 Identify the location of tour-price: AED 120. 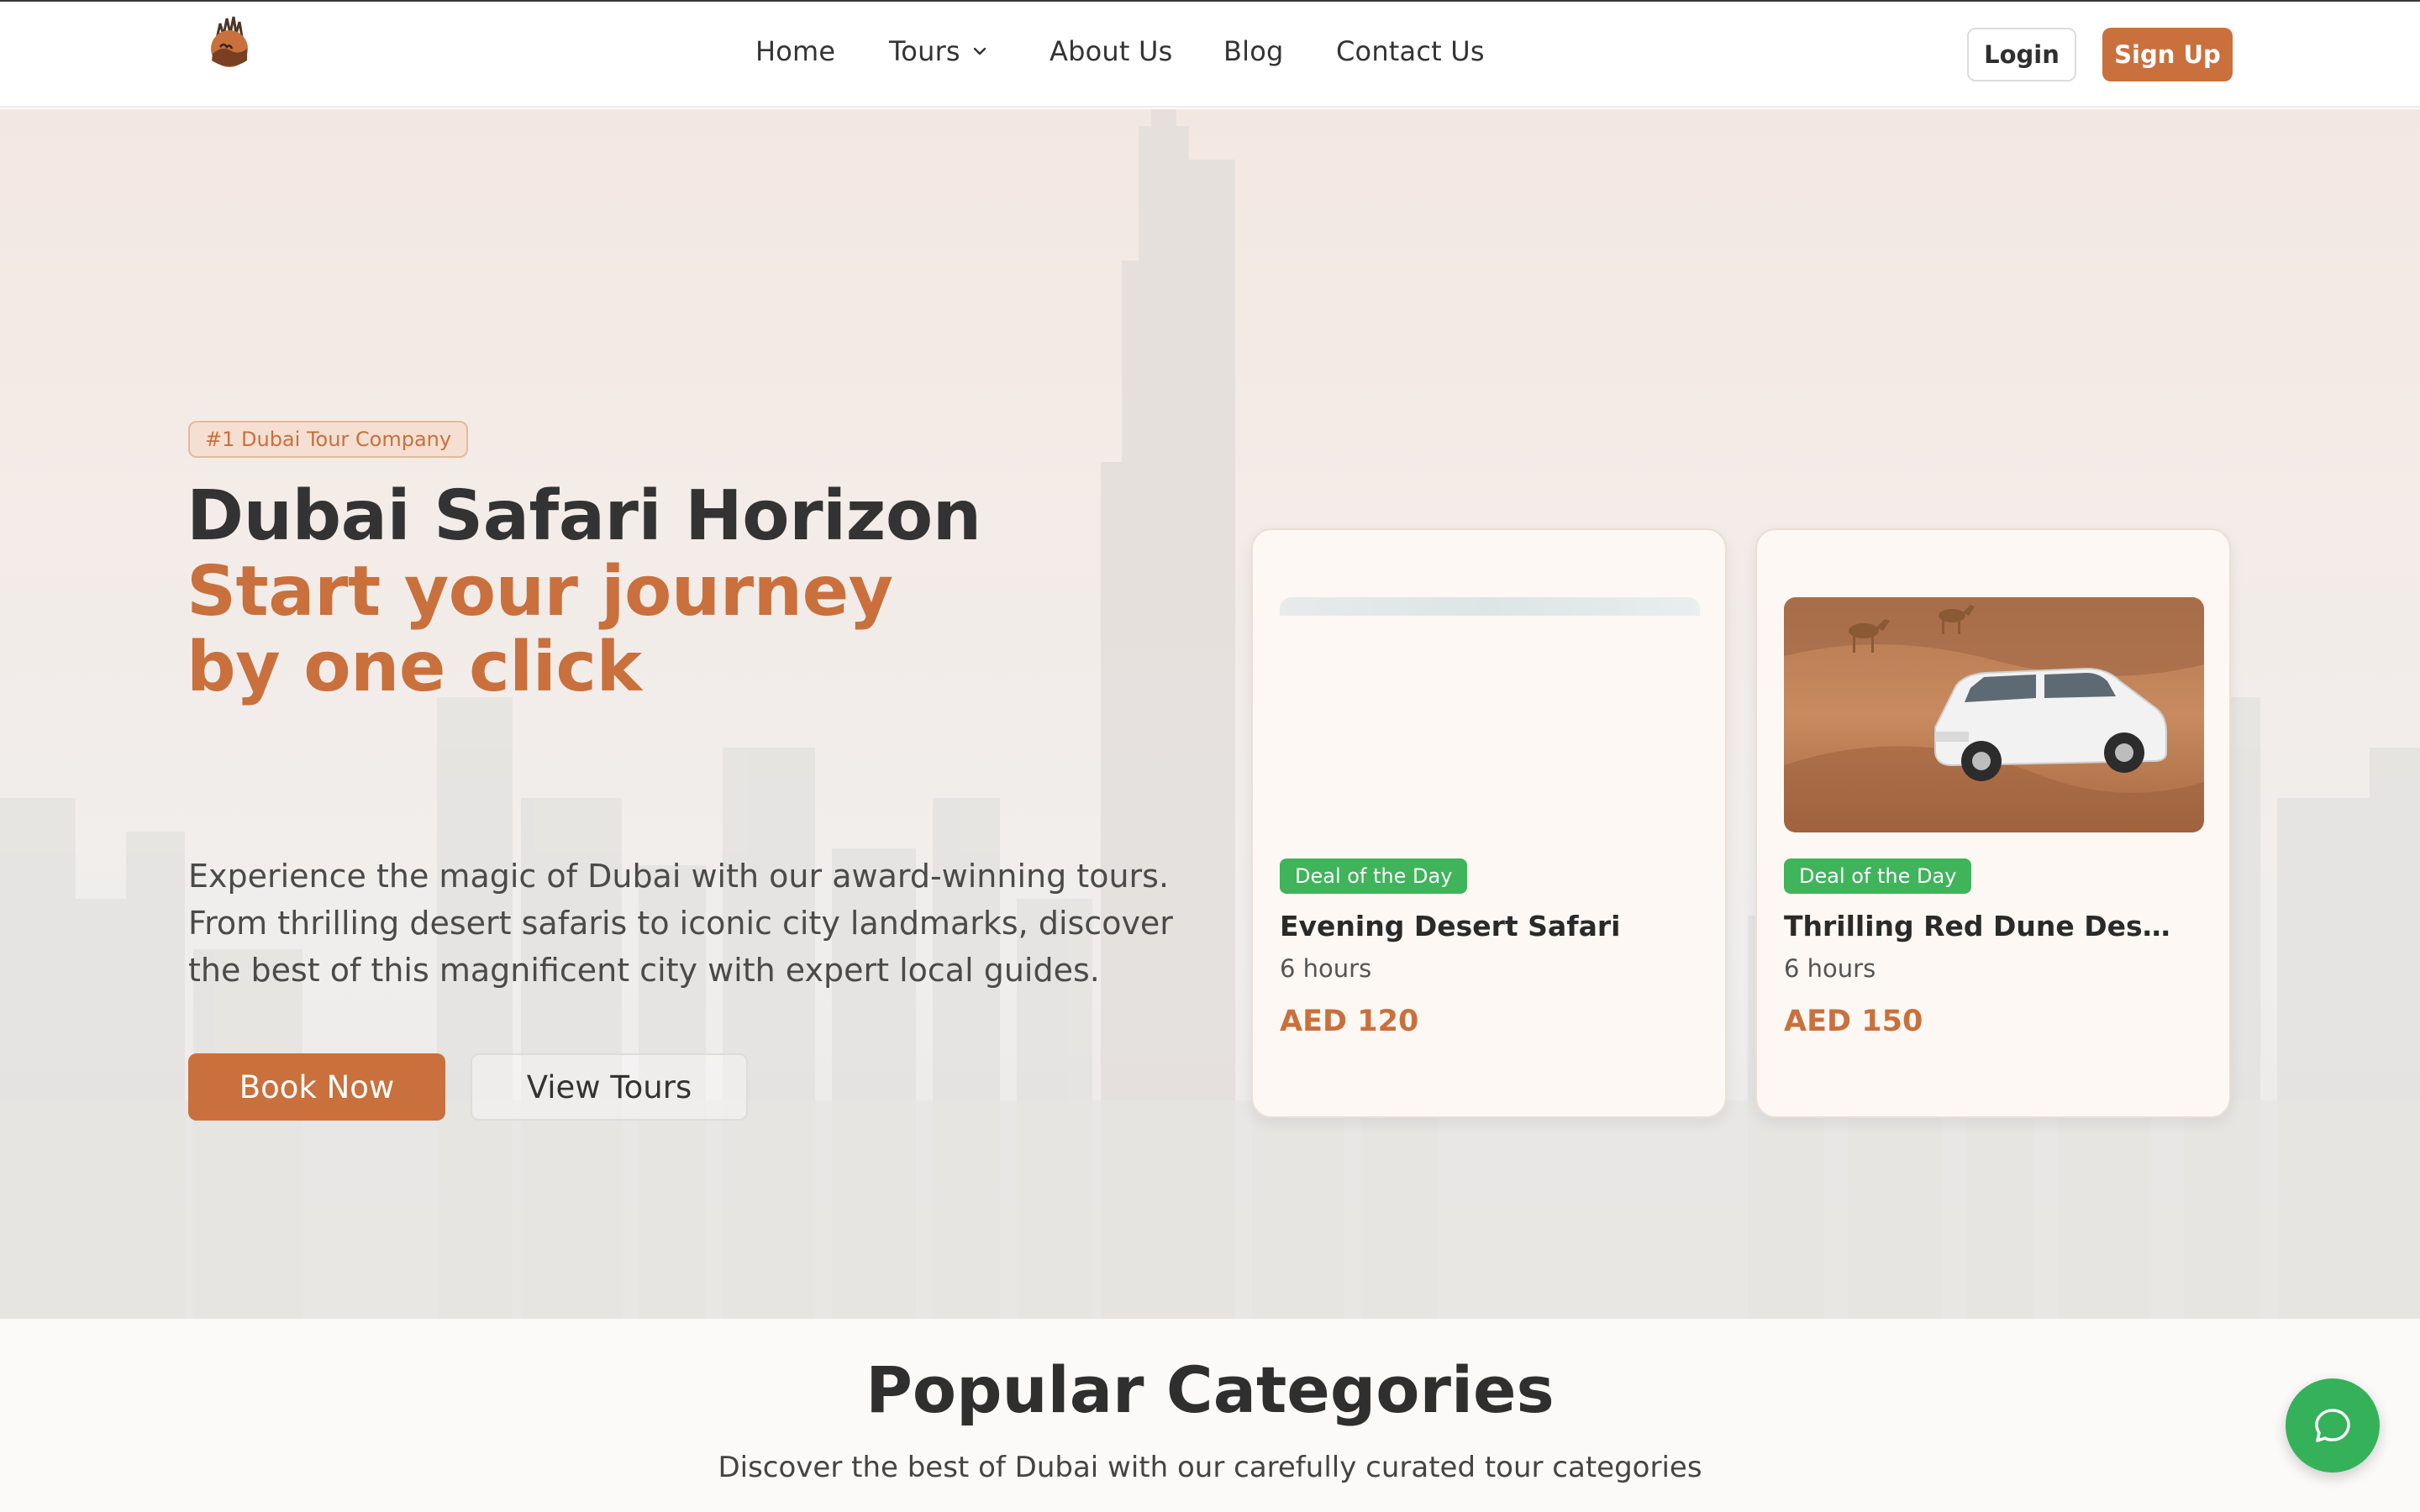
(1349, 1021).